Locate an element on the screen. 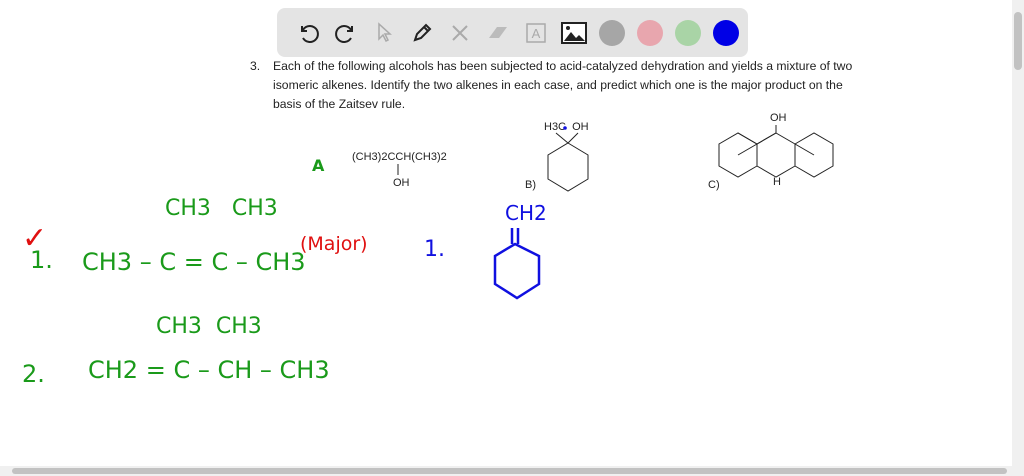  product-1-substituents: CH3 CH3 is located at coordinates (221, 208).